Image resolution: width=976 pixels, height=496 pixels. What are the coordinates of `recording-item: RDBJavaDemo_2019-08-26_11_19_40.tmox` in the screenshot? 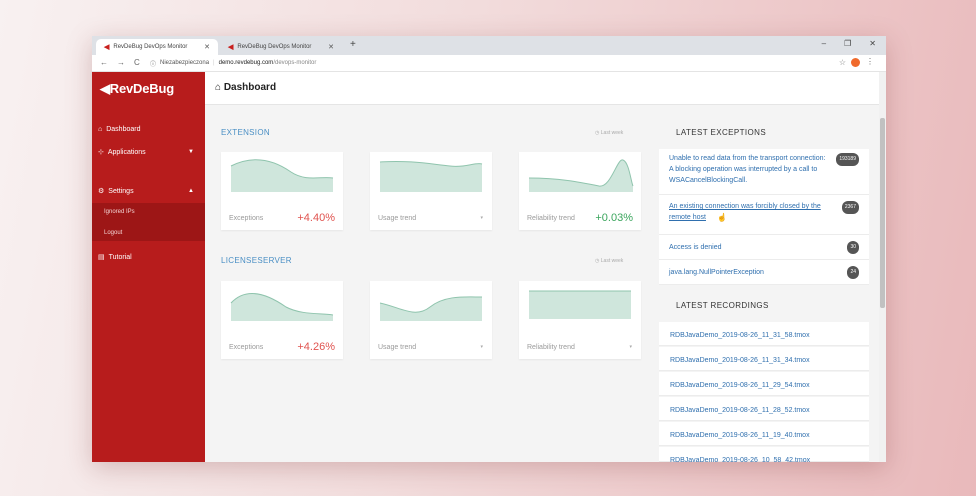 It's located at (764, 434).